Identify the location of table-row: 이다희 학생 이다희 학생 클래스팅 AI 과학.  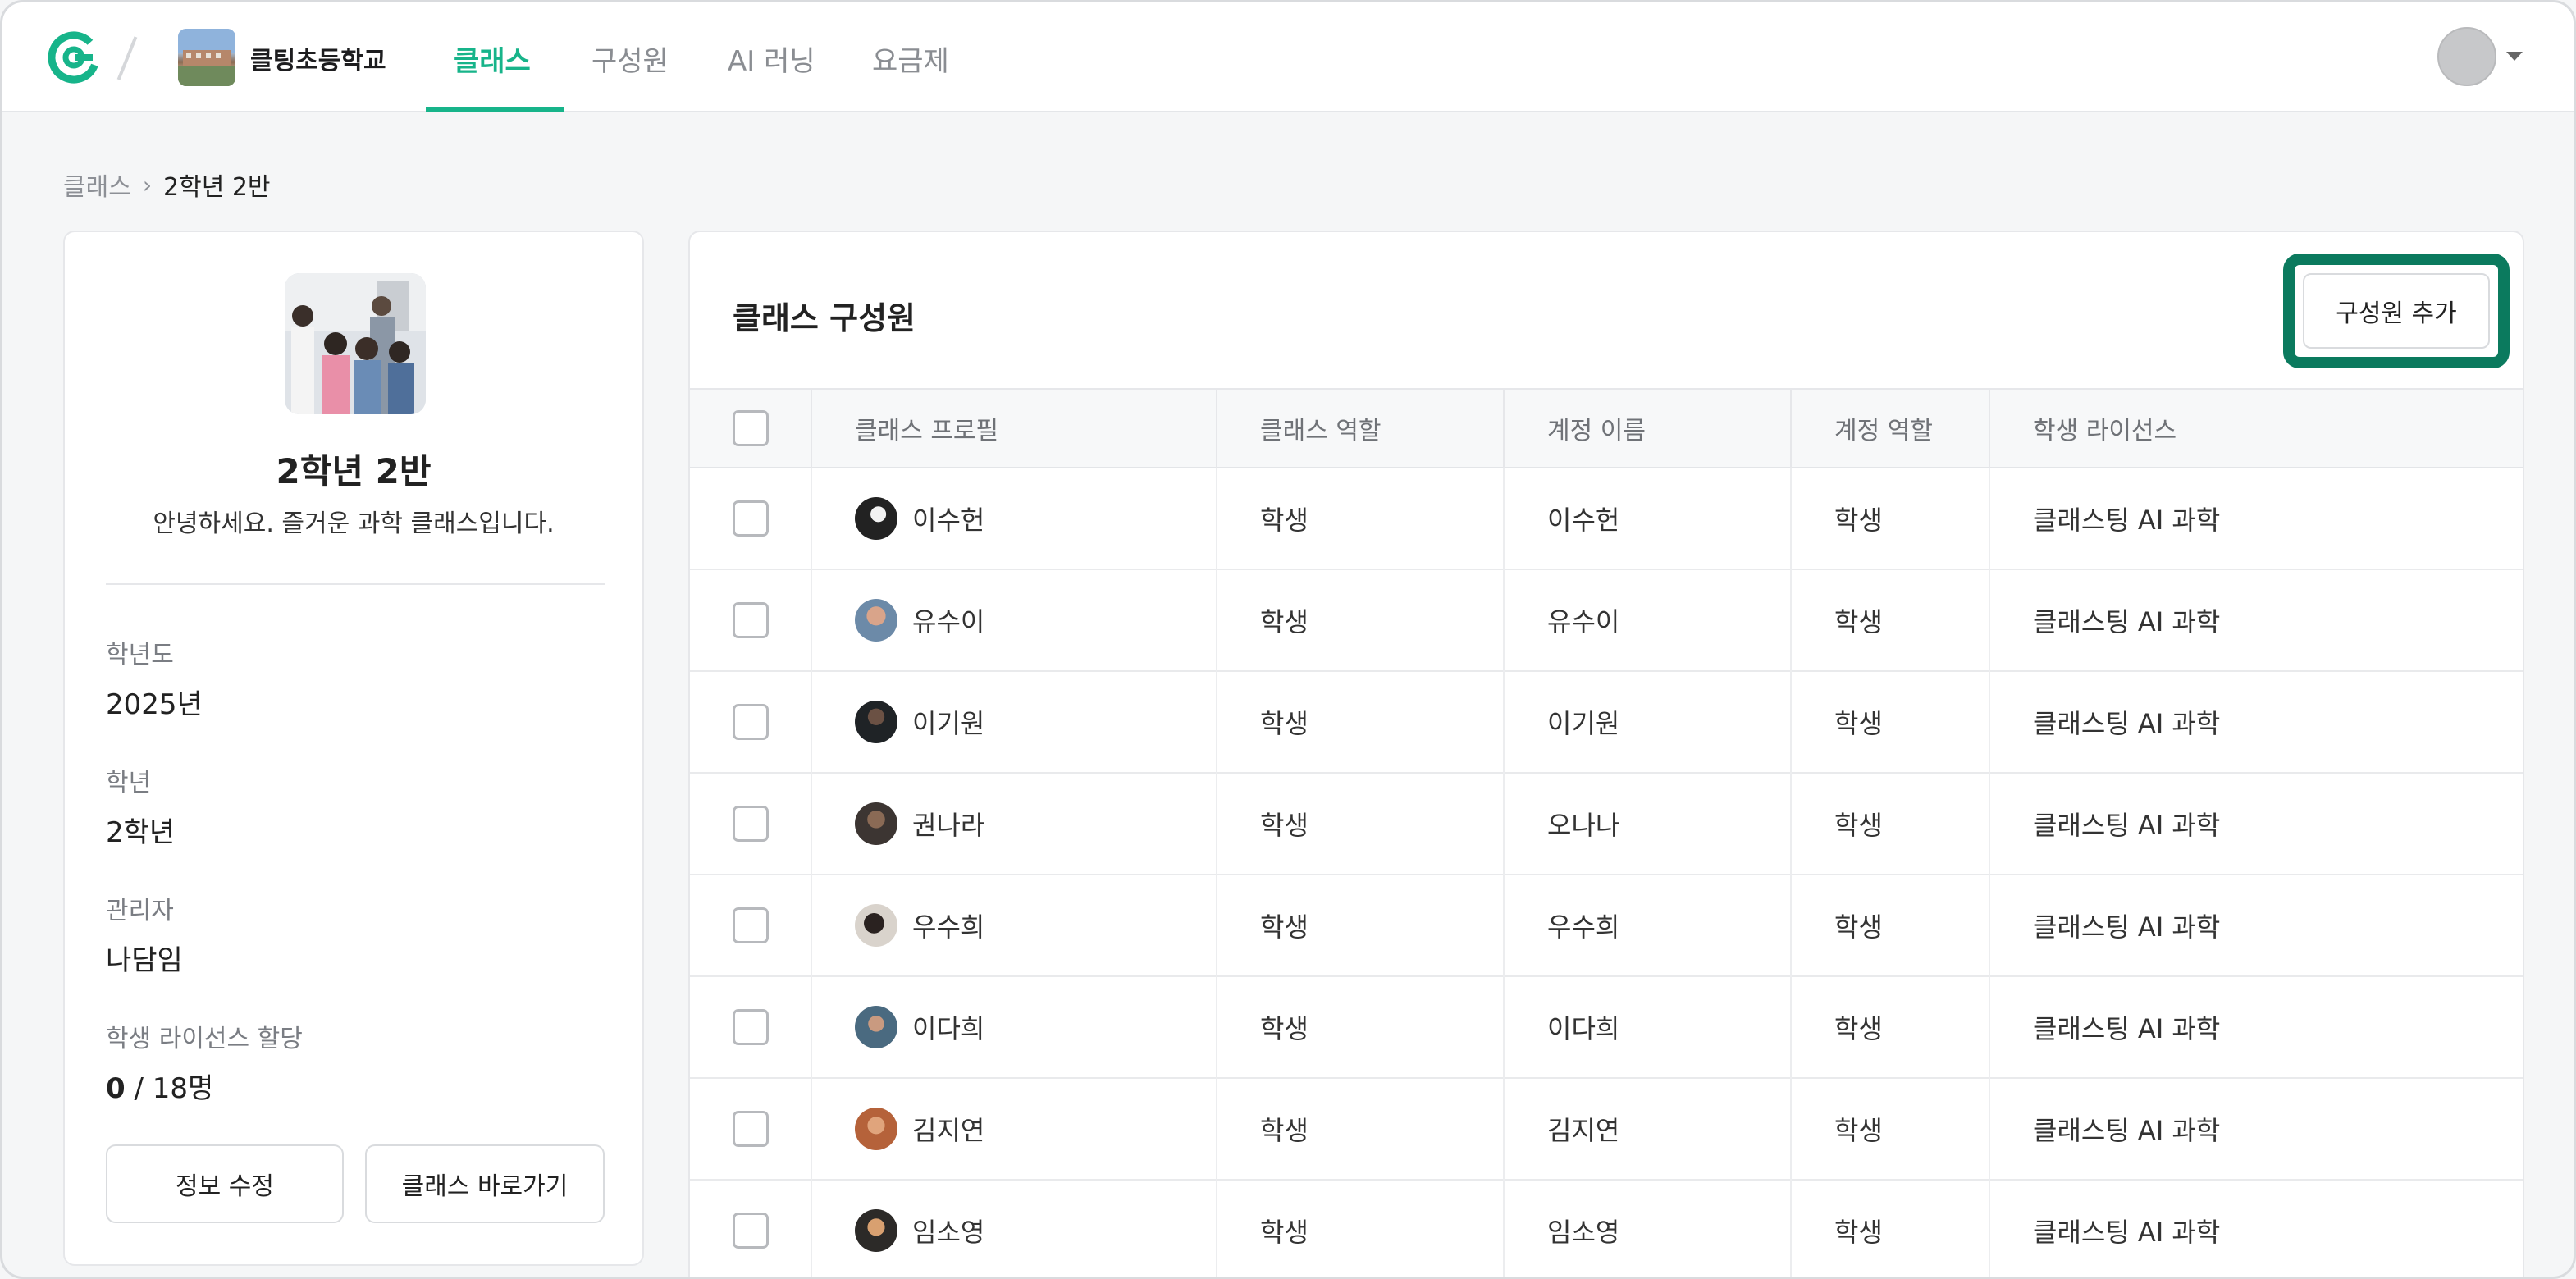
(1607, 1027).